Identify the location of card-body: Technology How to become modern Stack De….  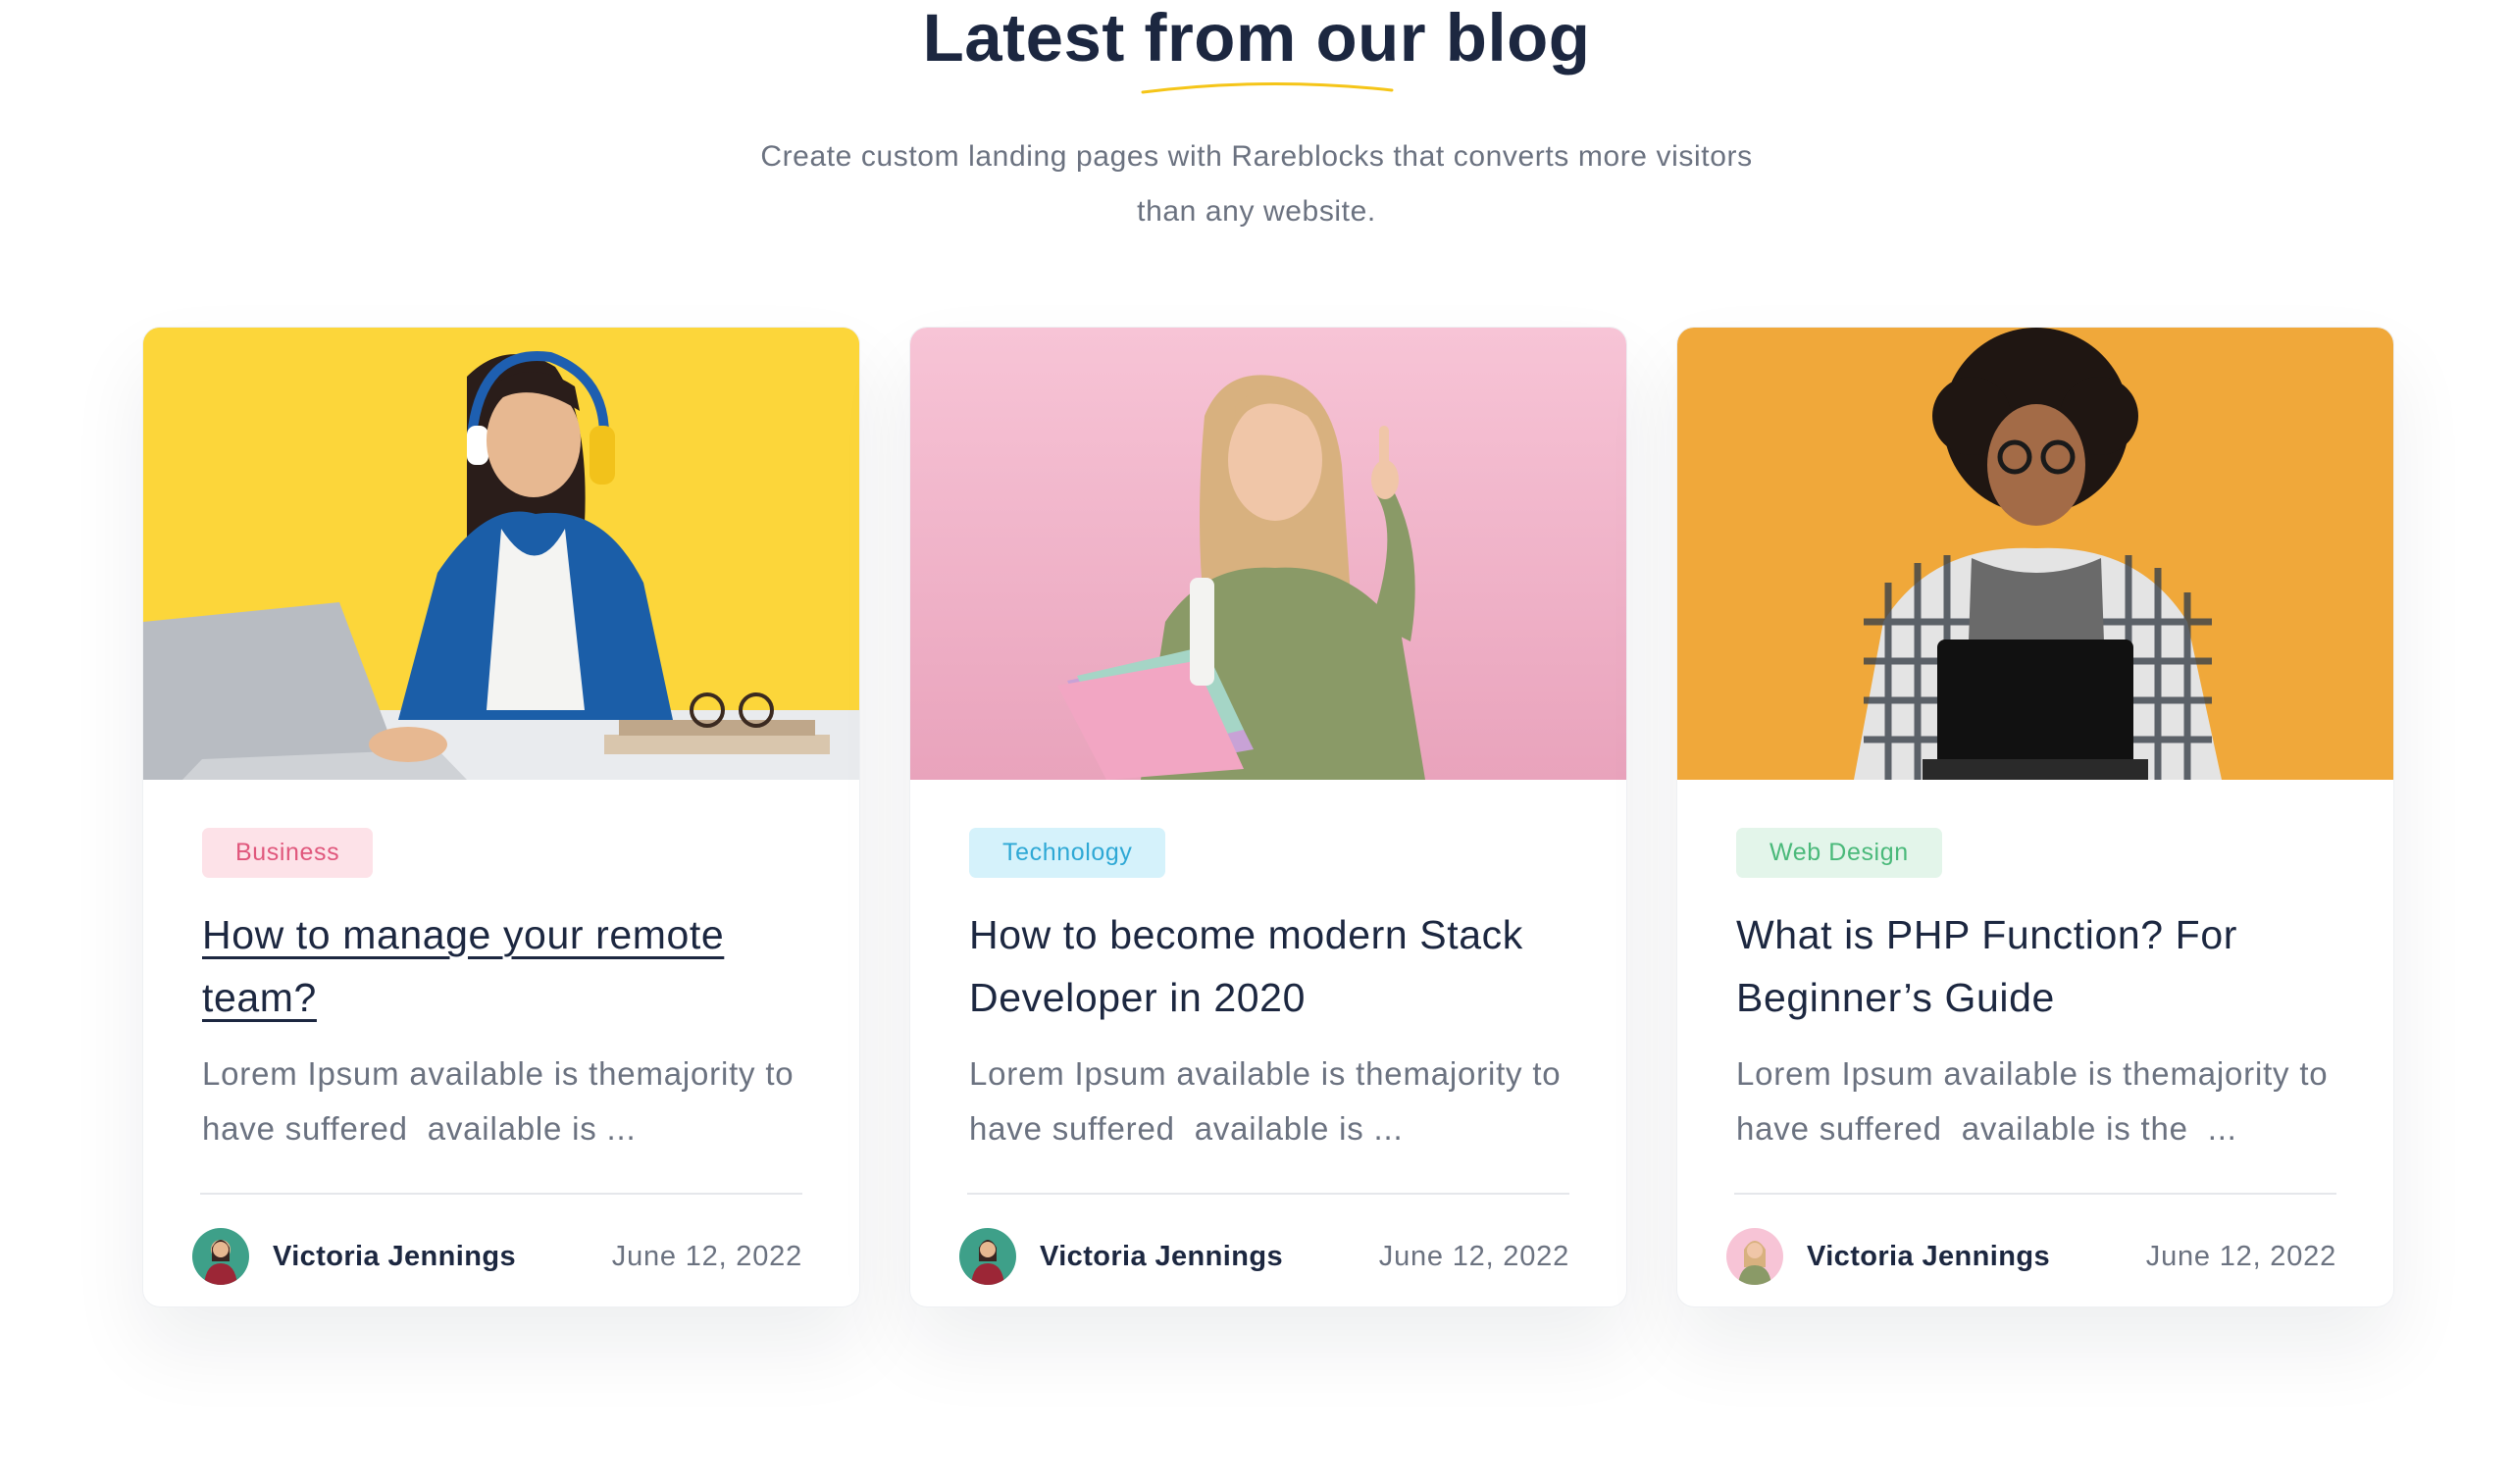
(1269, 992).